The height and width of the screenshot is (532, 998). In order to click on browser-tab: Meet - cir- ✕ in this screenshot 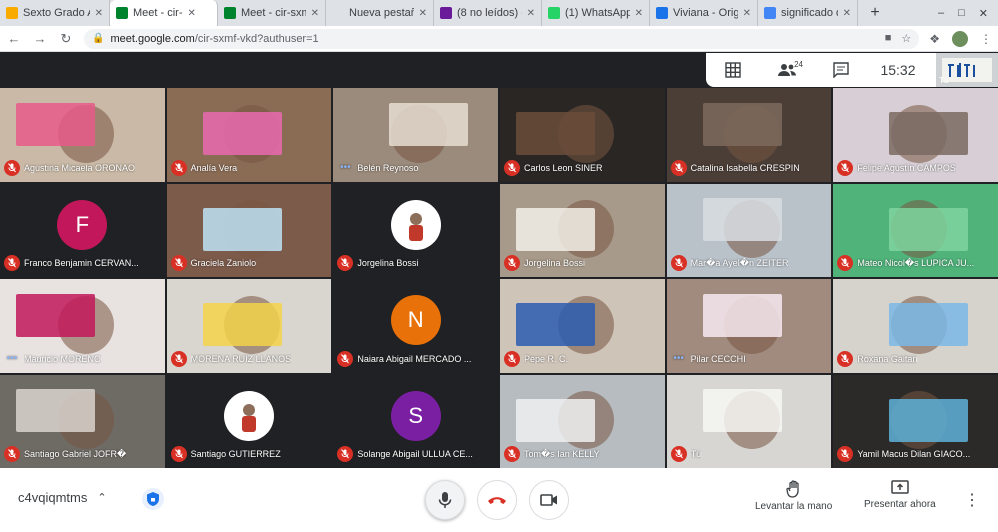, I will do `click(164, 13)`.